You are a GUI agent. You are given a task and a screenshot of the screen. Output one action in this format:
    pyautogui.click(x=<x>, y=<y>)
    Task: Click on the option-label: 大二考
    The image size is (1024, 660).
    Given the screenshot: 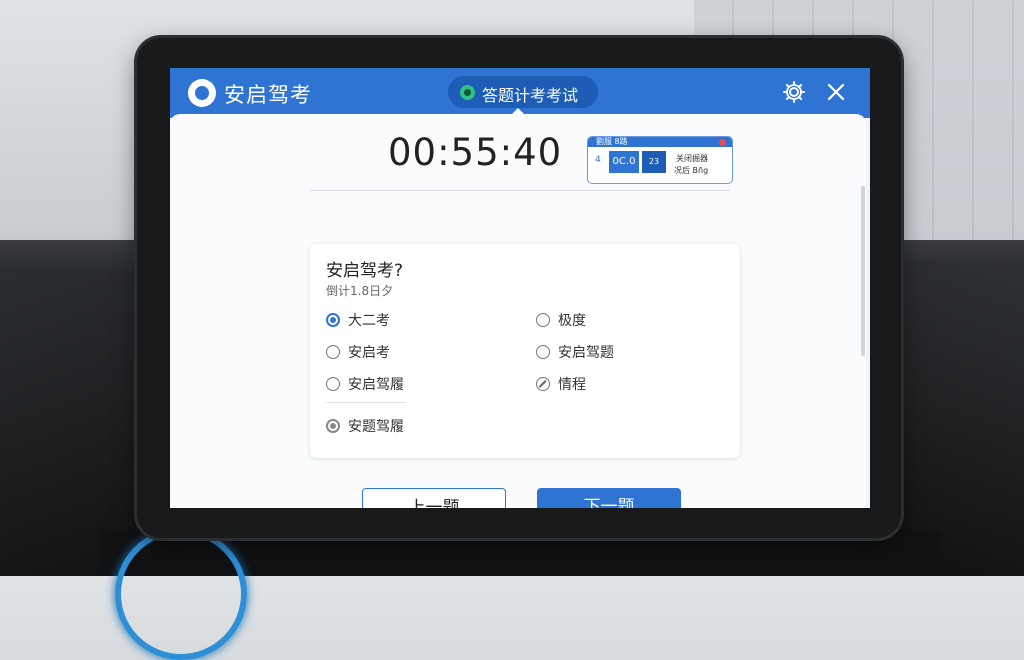 What is the action you would take?
    pyautogui.click(x=369, y=321)
    